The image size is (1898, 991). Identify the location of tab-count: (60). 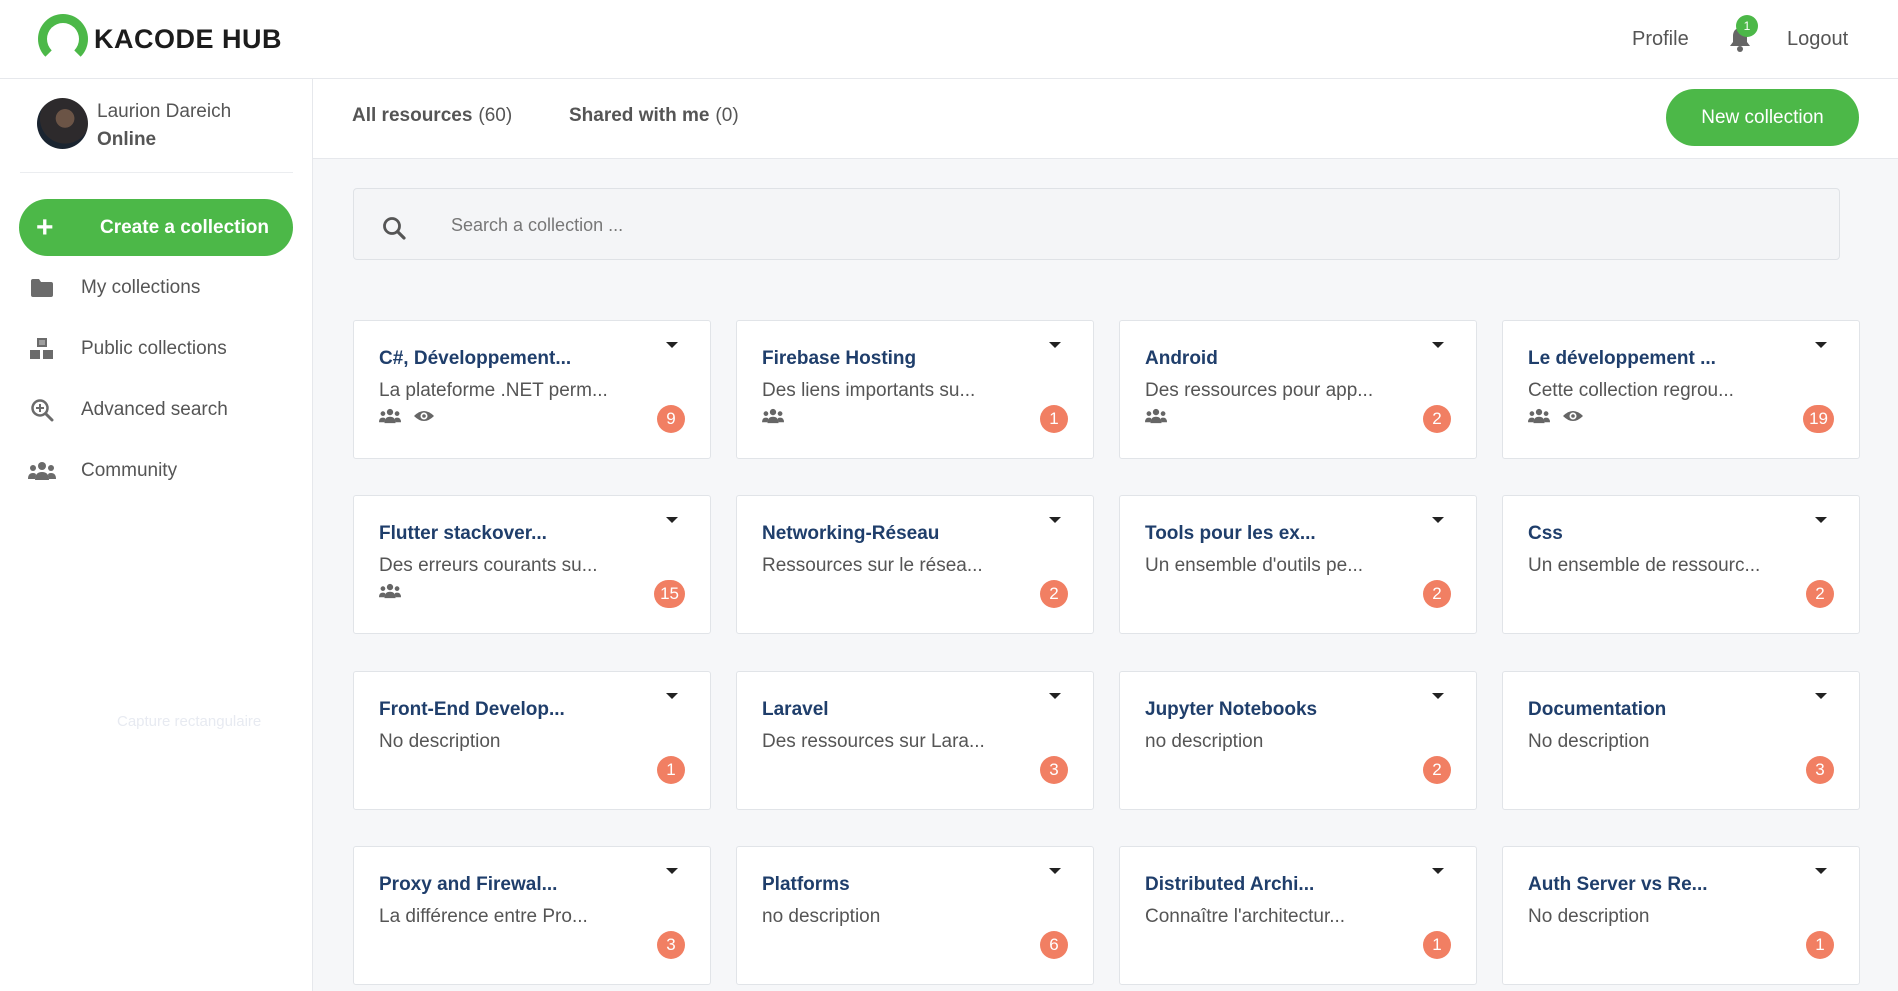
(495, 115).